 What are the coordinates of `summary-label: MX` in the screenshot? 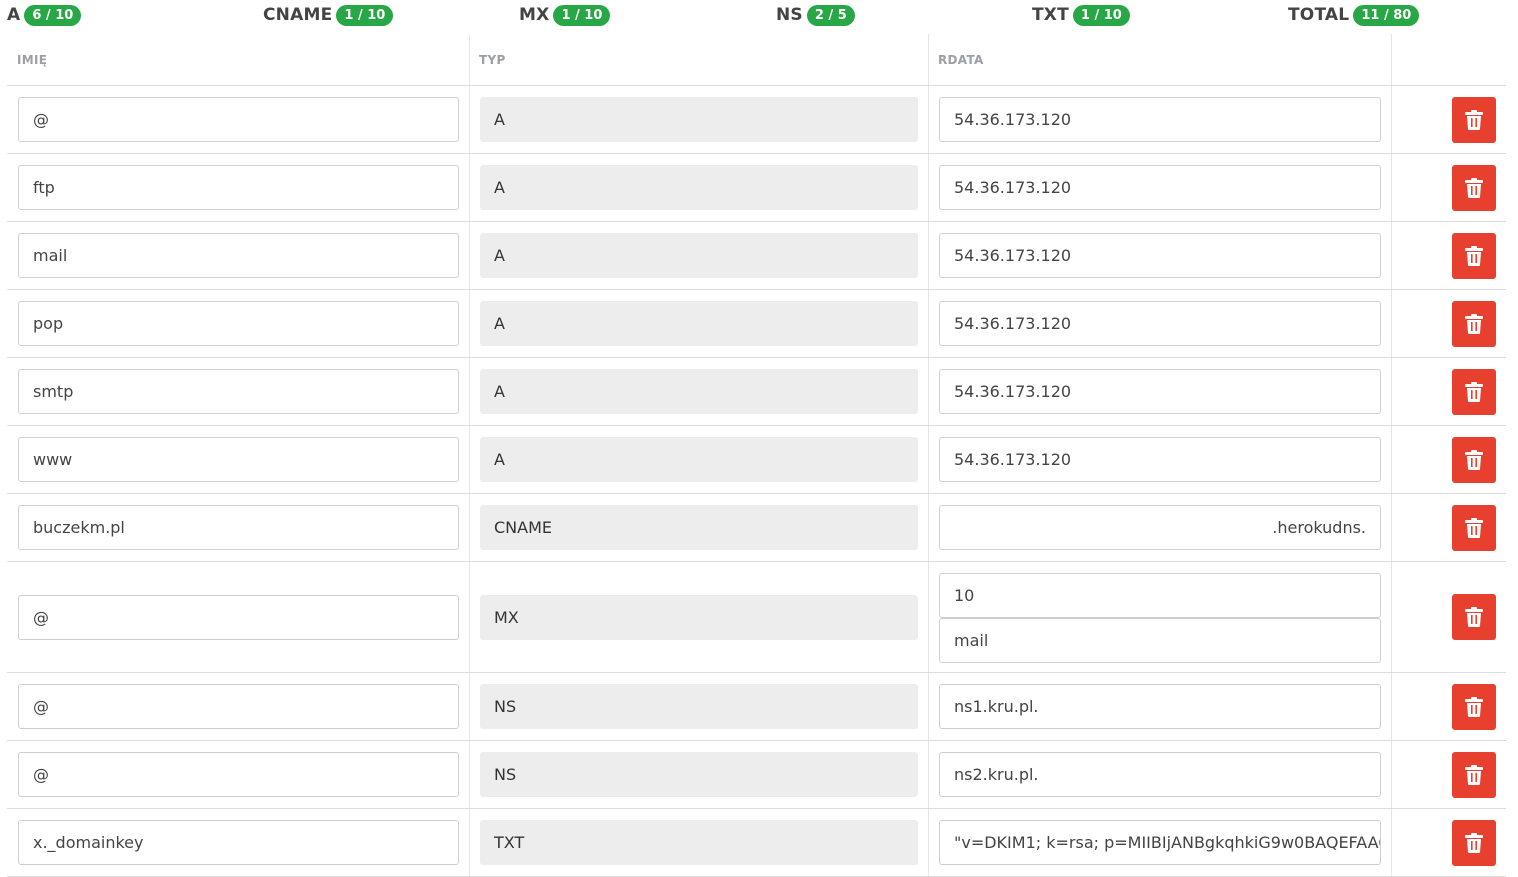 It's located at (534, 15).